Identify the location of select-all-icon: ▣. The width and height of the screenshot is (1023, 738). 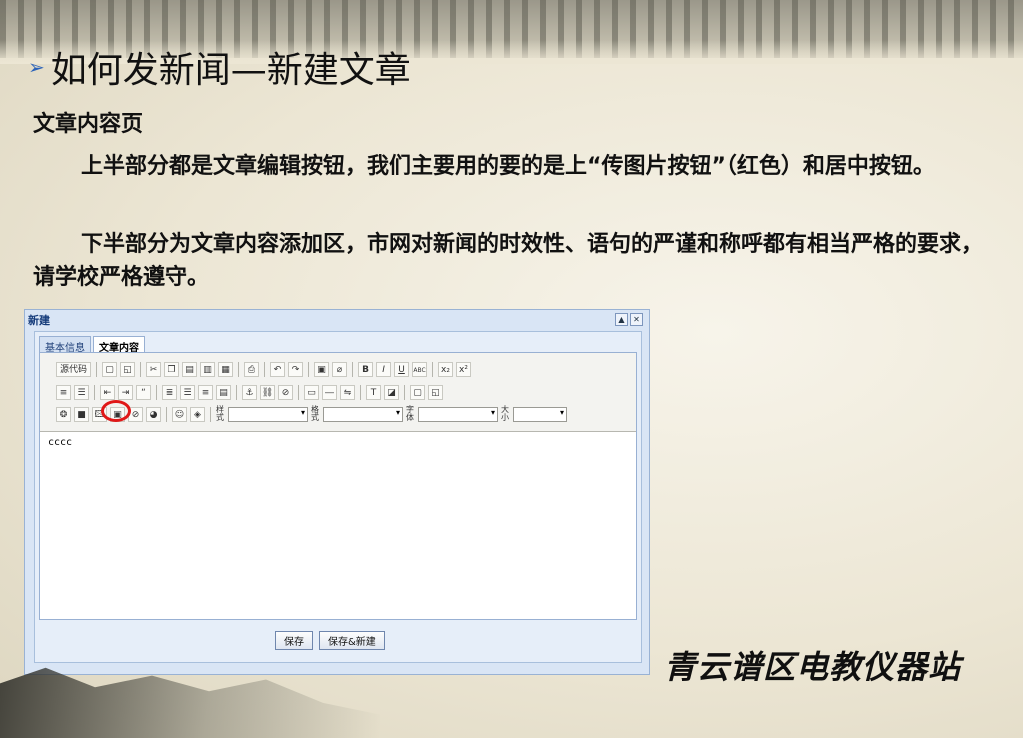
(322, 369).